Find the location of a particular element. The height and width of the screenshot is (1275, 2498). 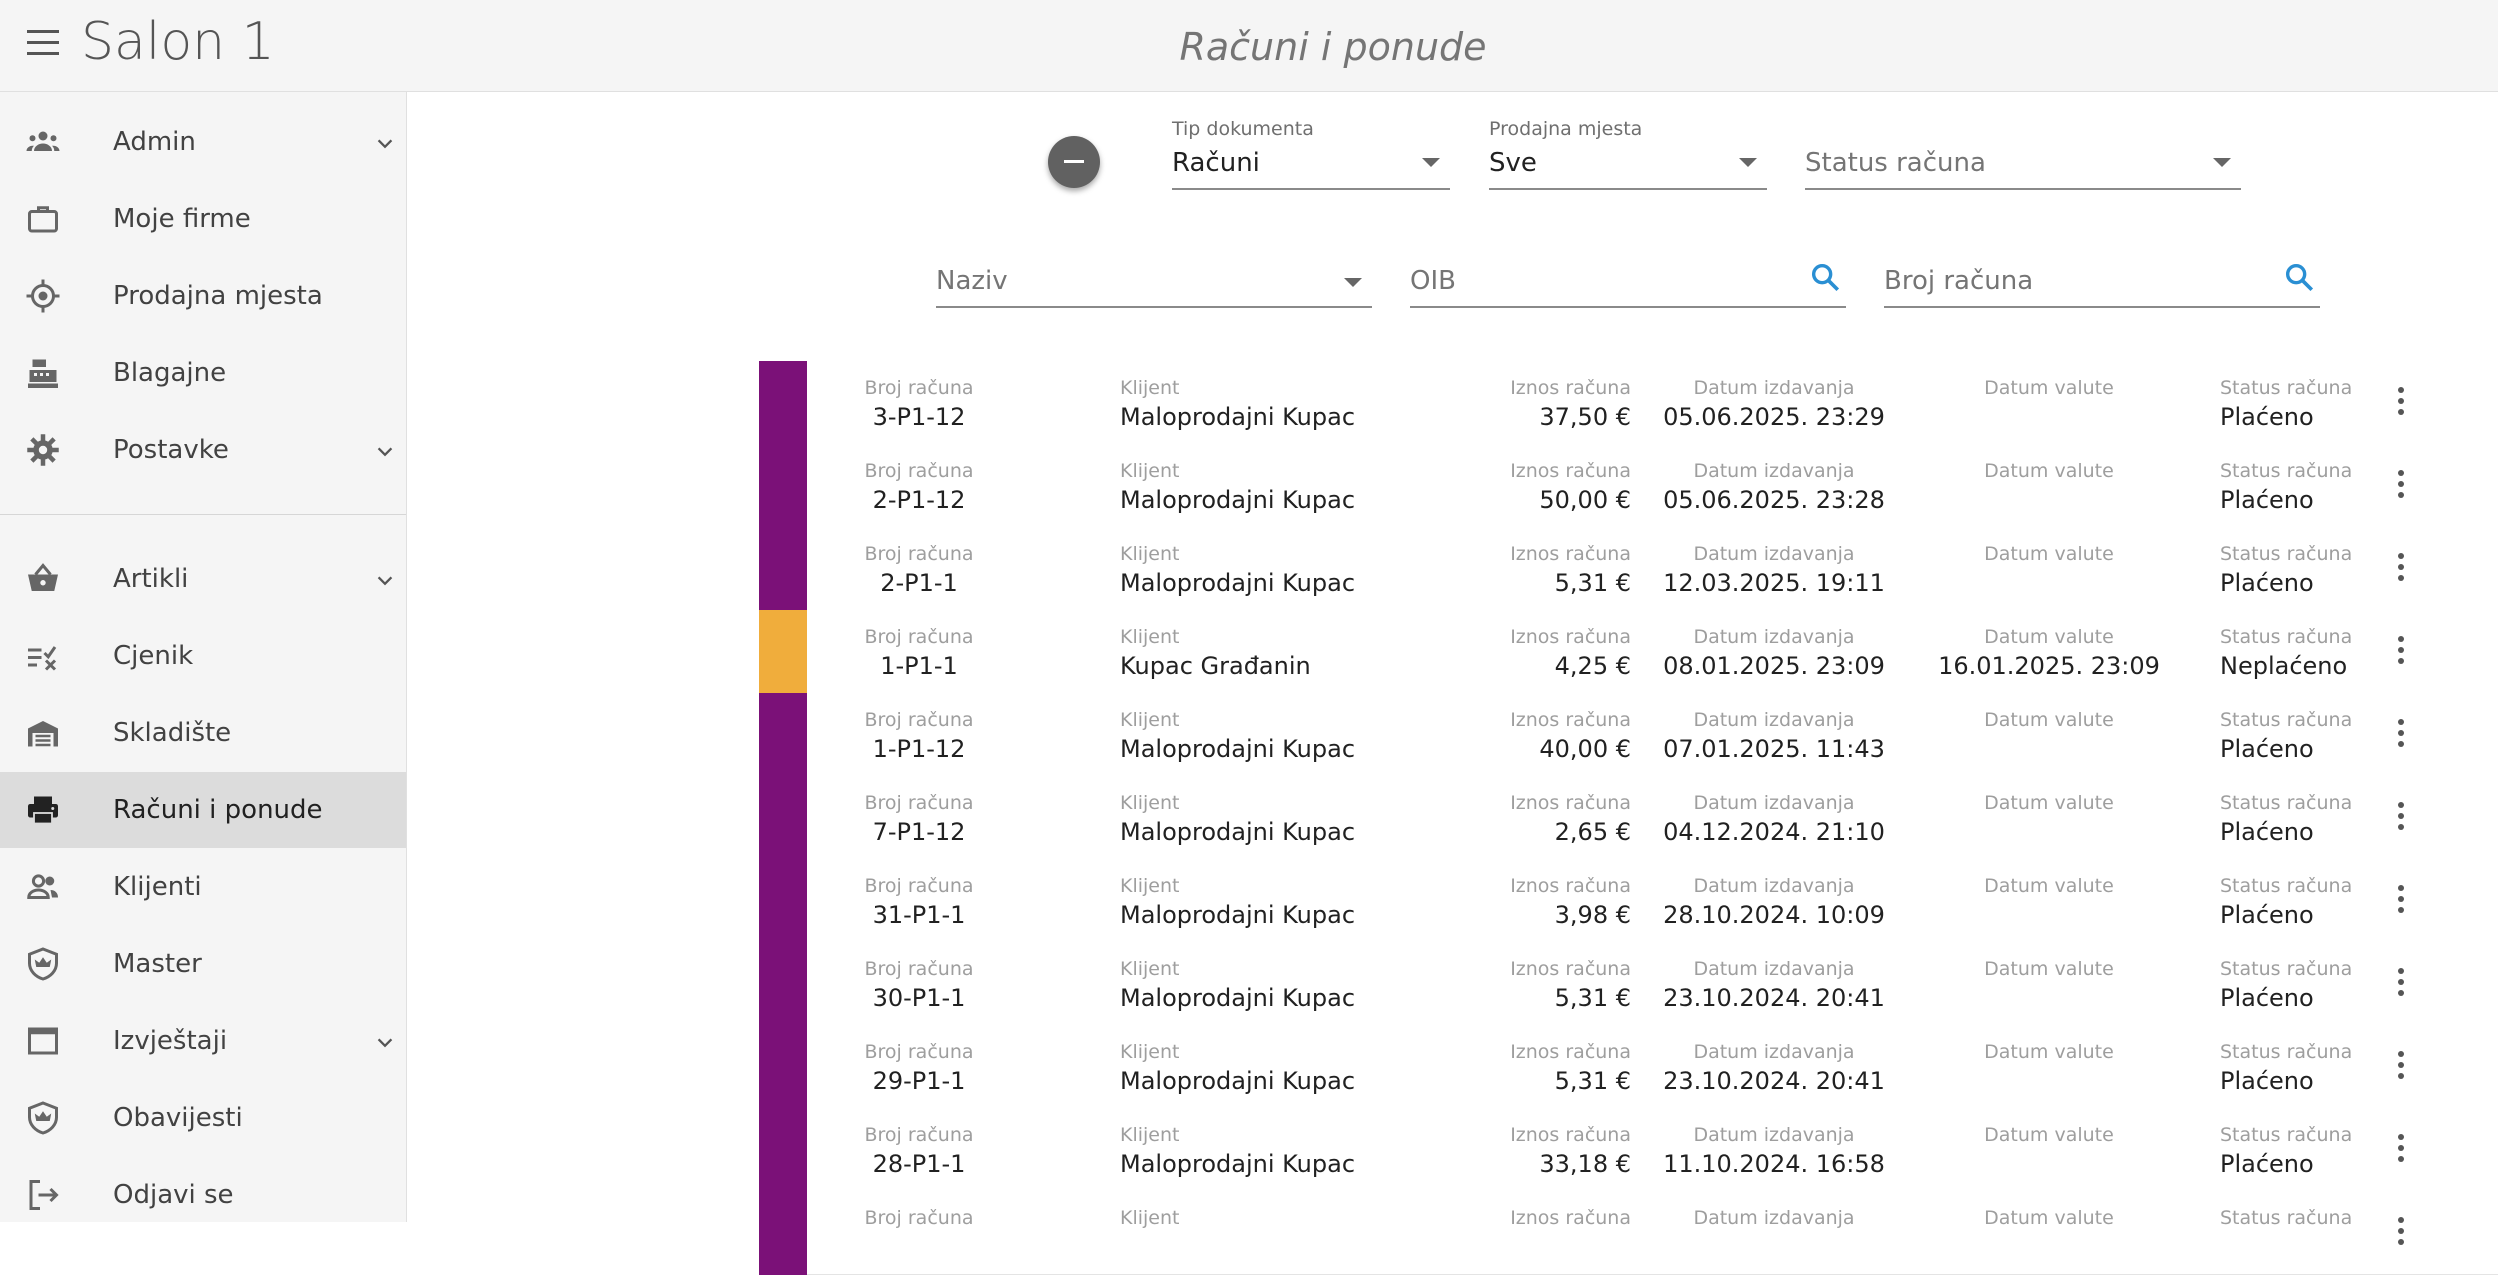

broj-value: 3-P1-12 is located at coordinates (919, 417).